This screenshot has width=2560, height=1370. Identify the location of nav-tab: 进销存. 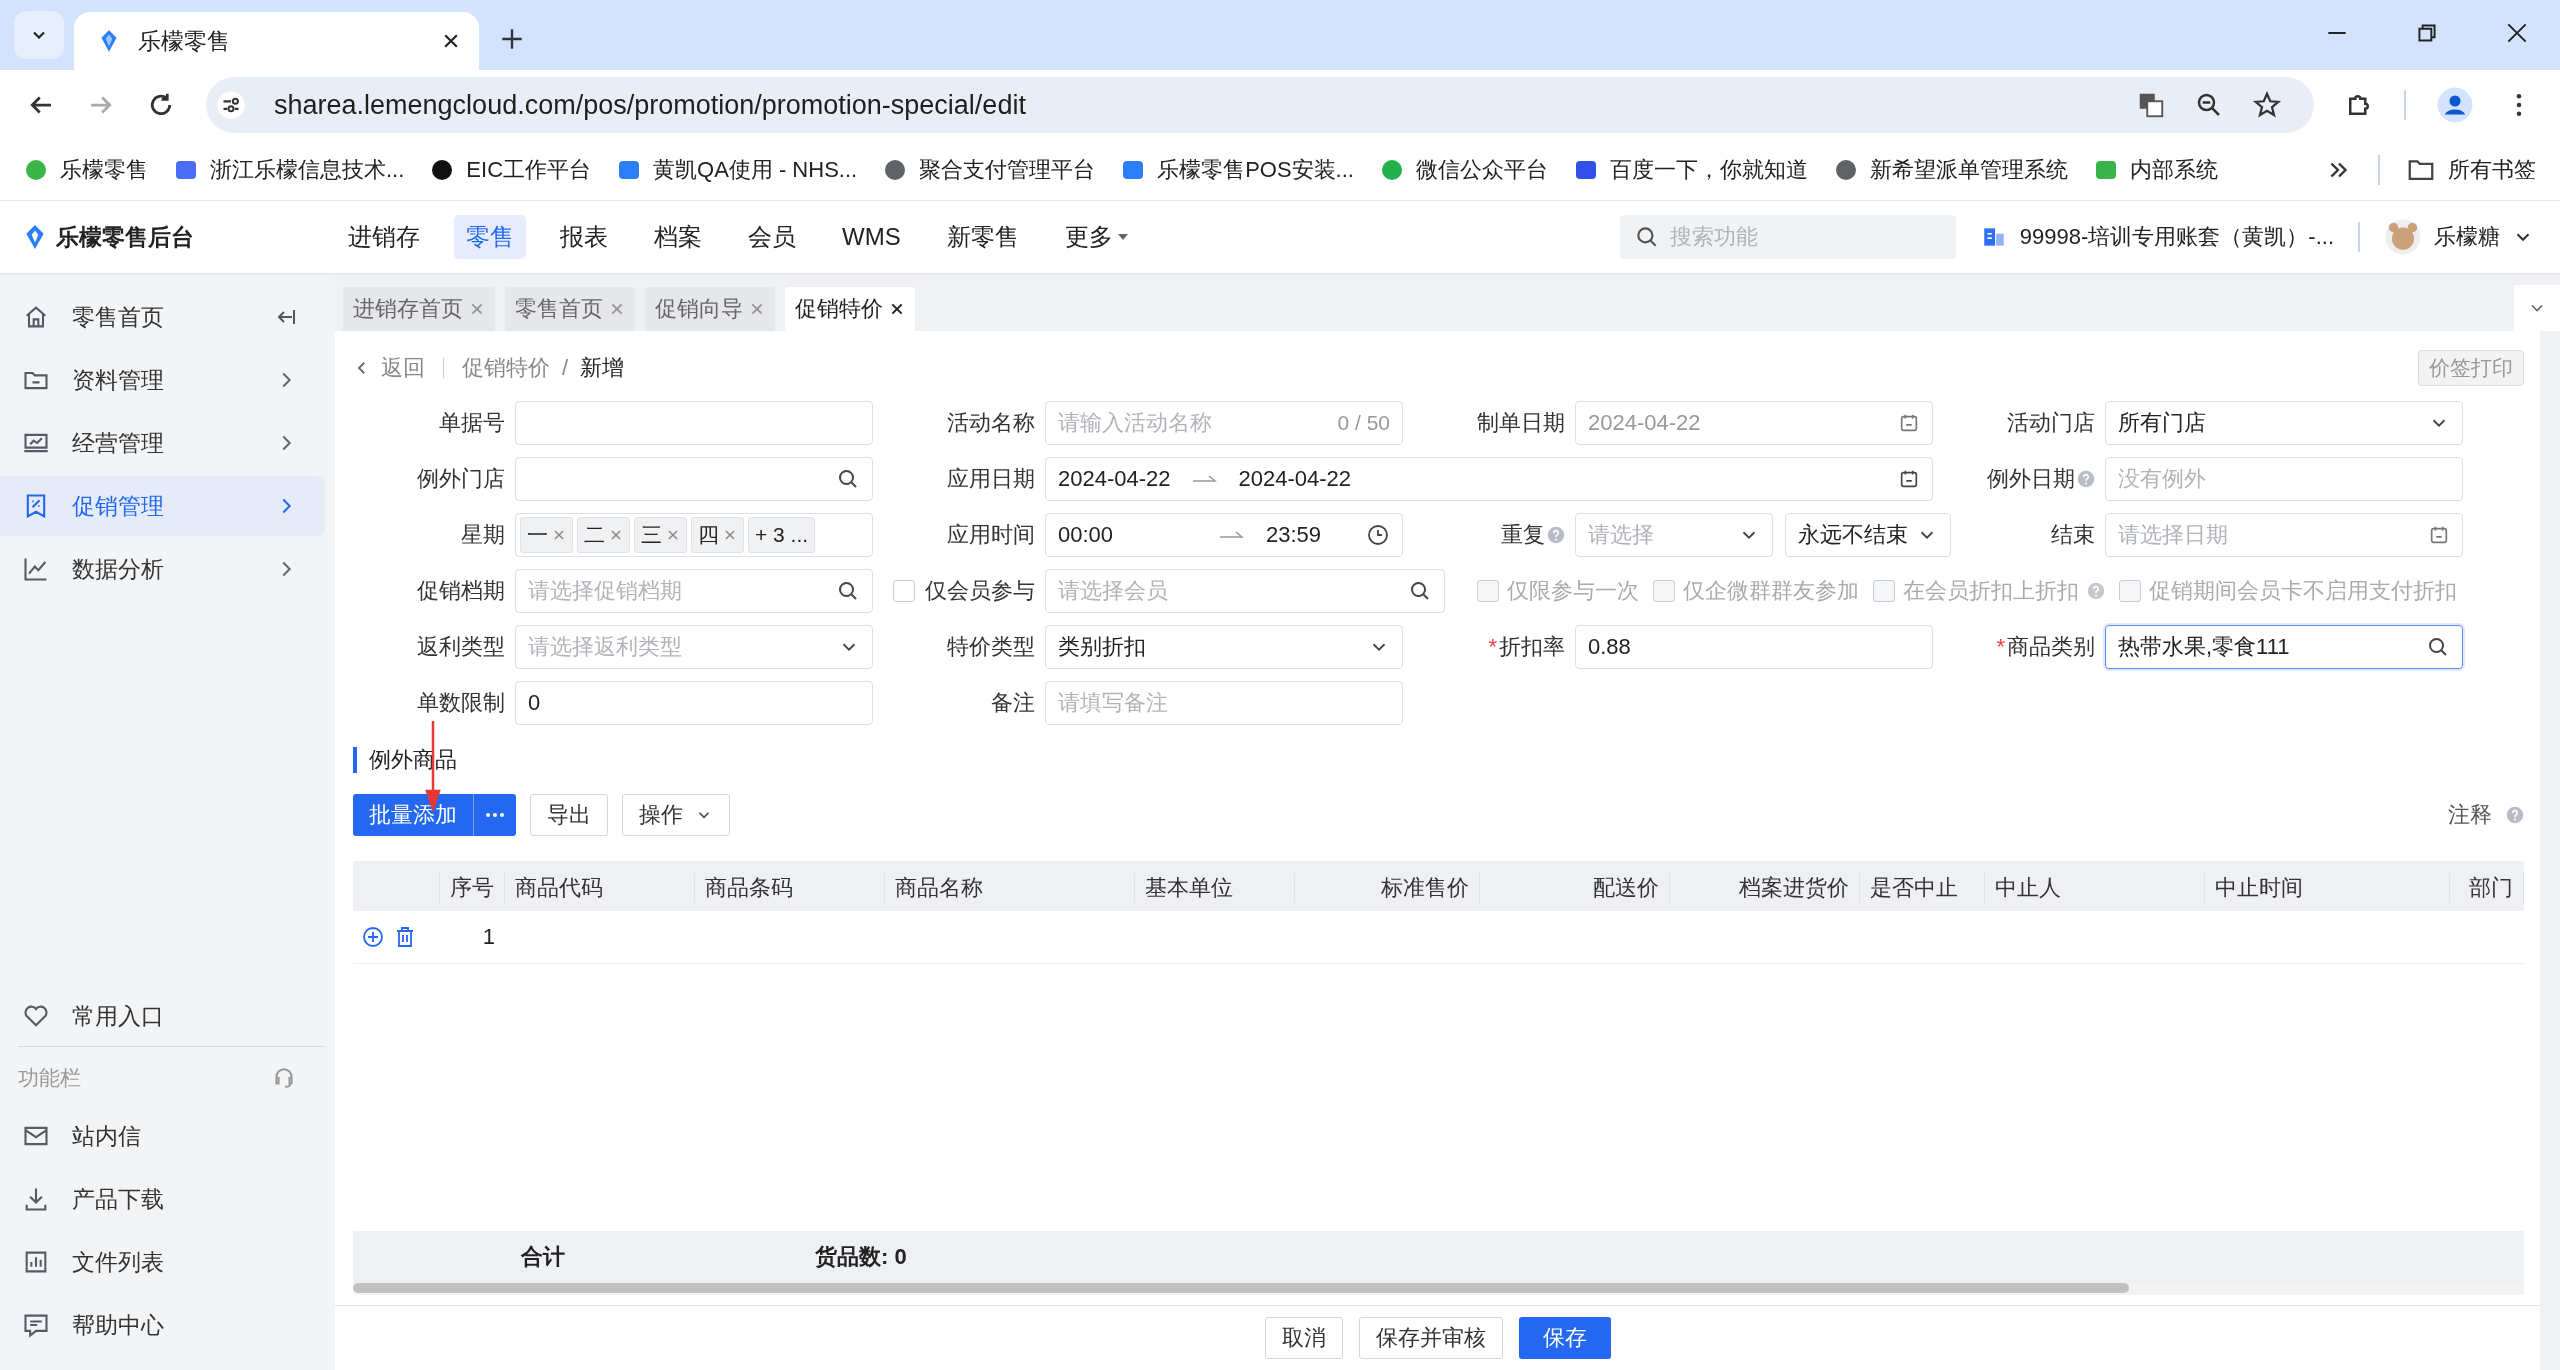
(384, 237).